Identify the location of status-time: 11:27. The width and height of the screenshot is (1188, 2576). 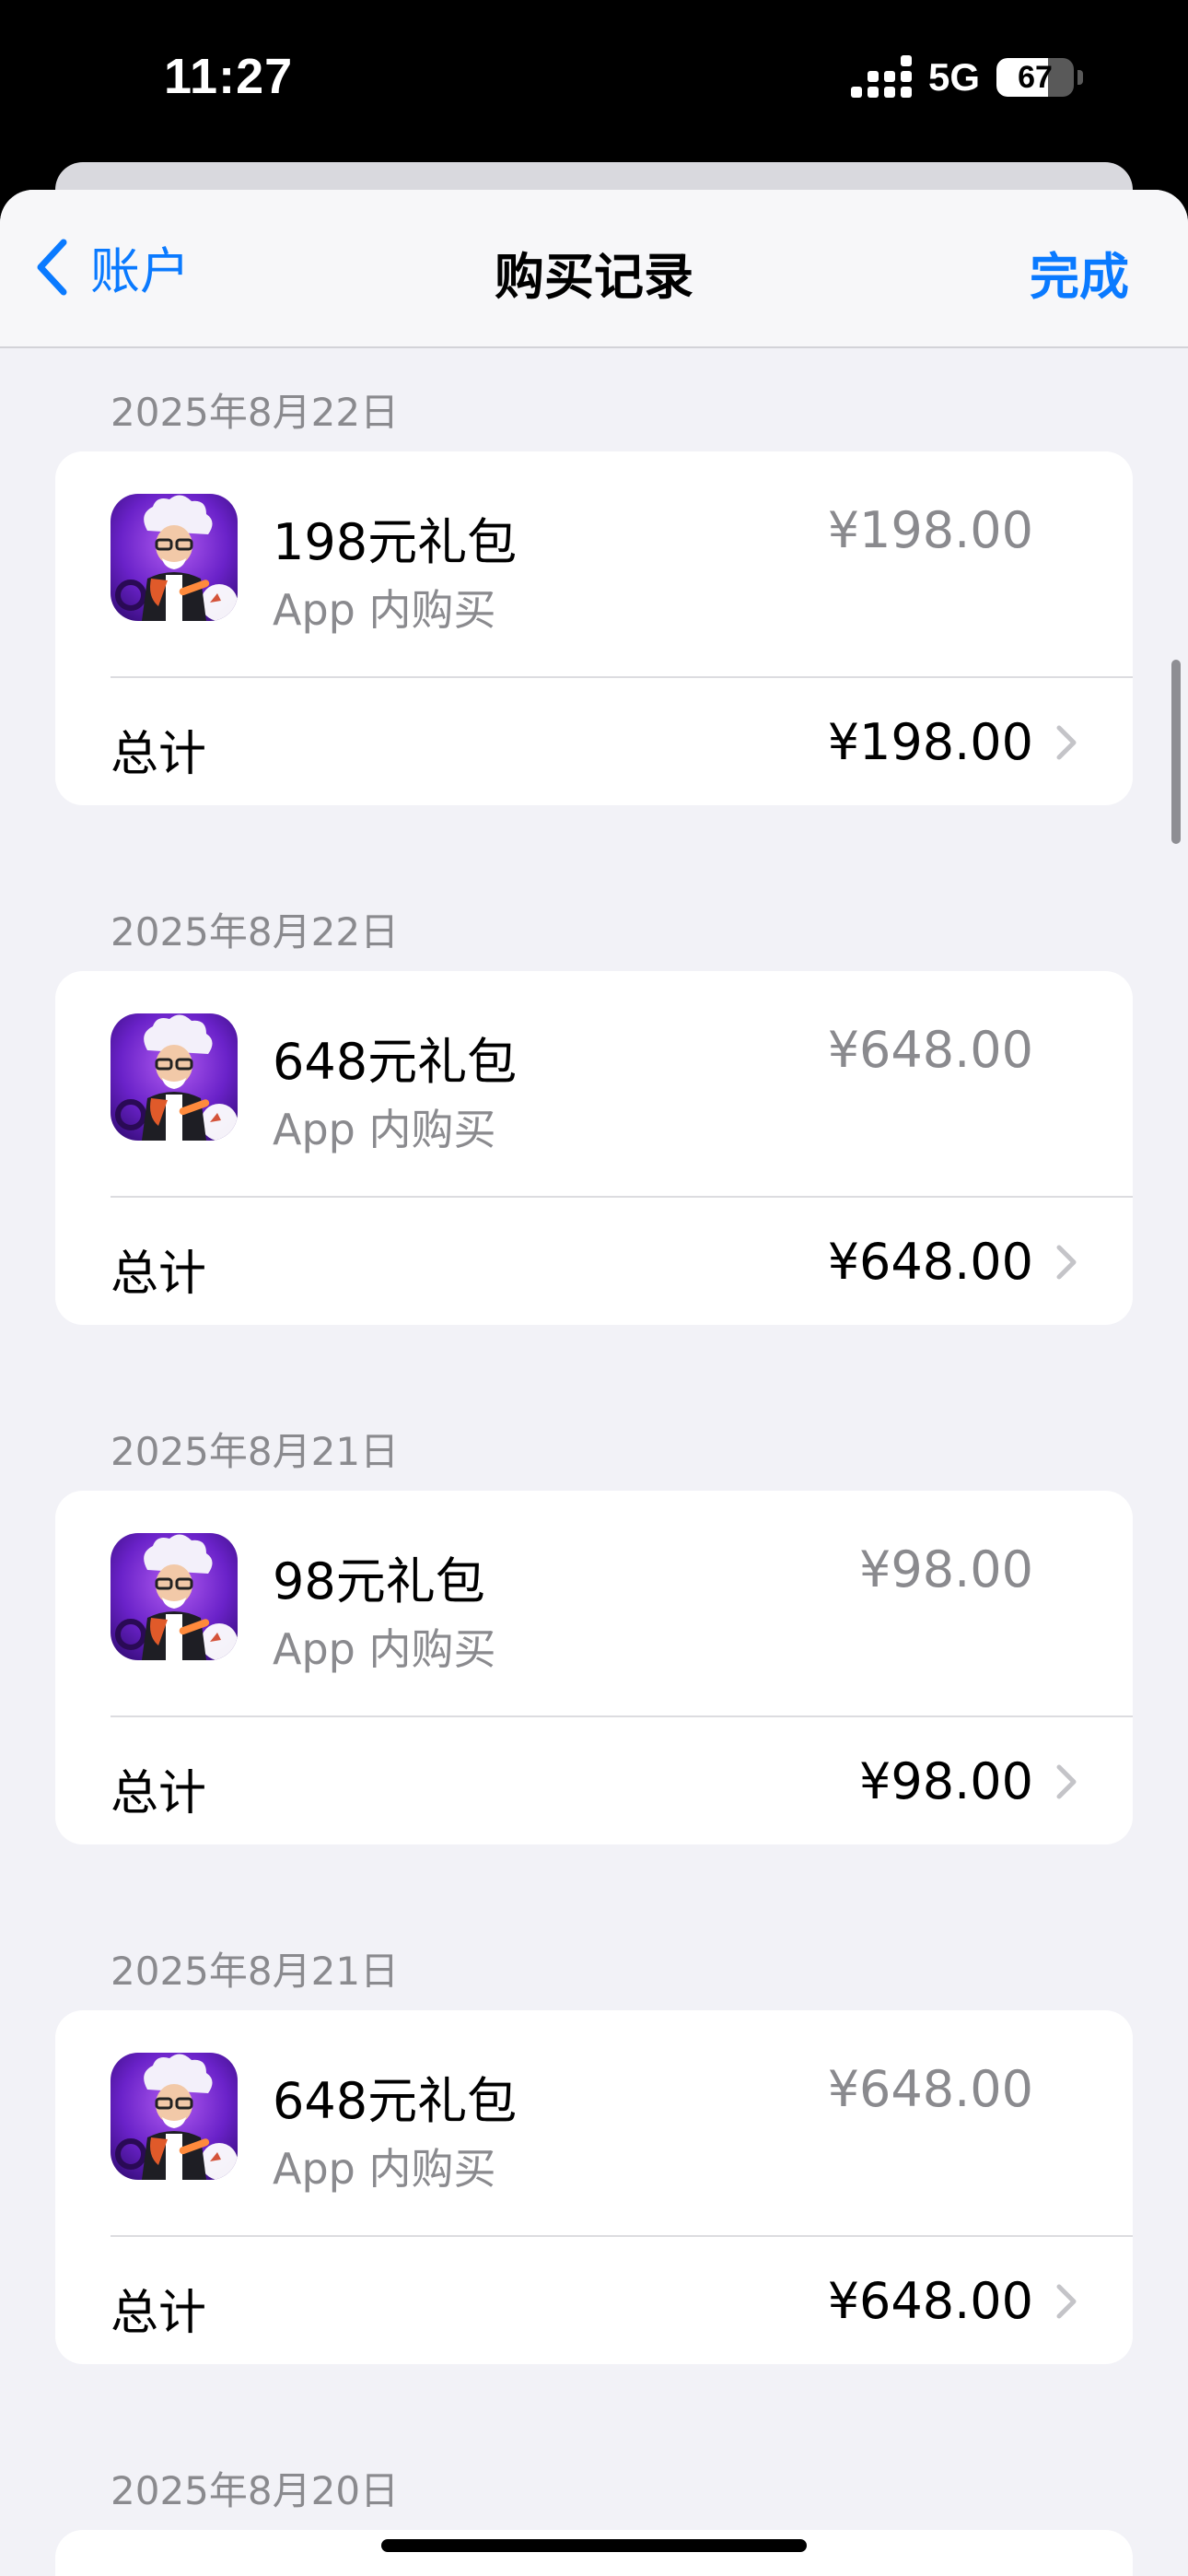
(229, 76).